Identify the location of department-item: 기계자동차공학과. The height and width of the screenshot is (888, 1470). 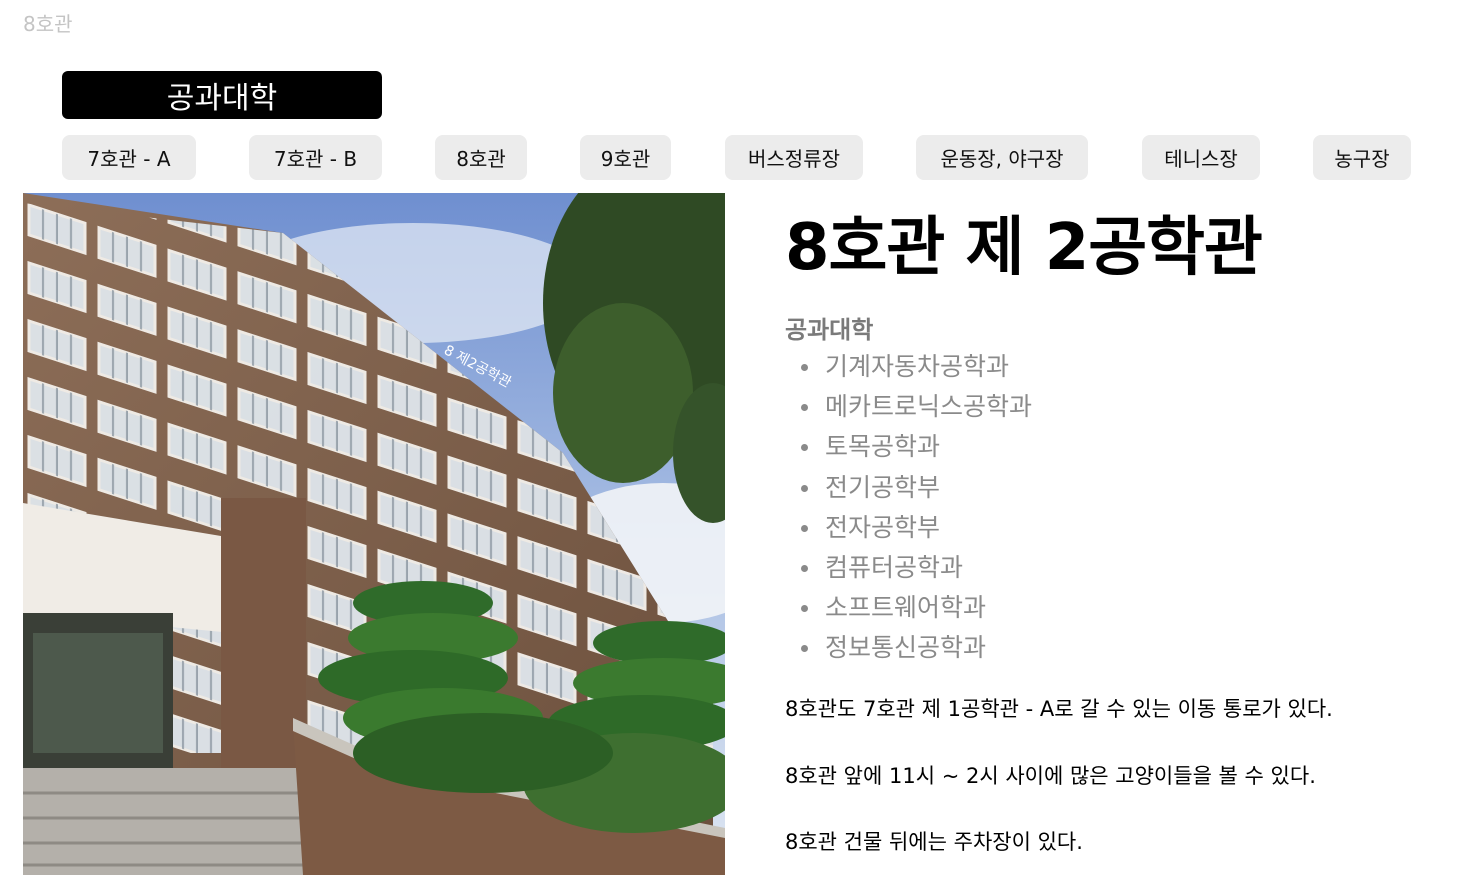
(908, 367).